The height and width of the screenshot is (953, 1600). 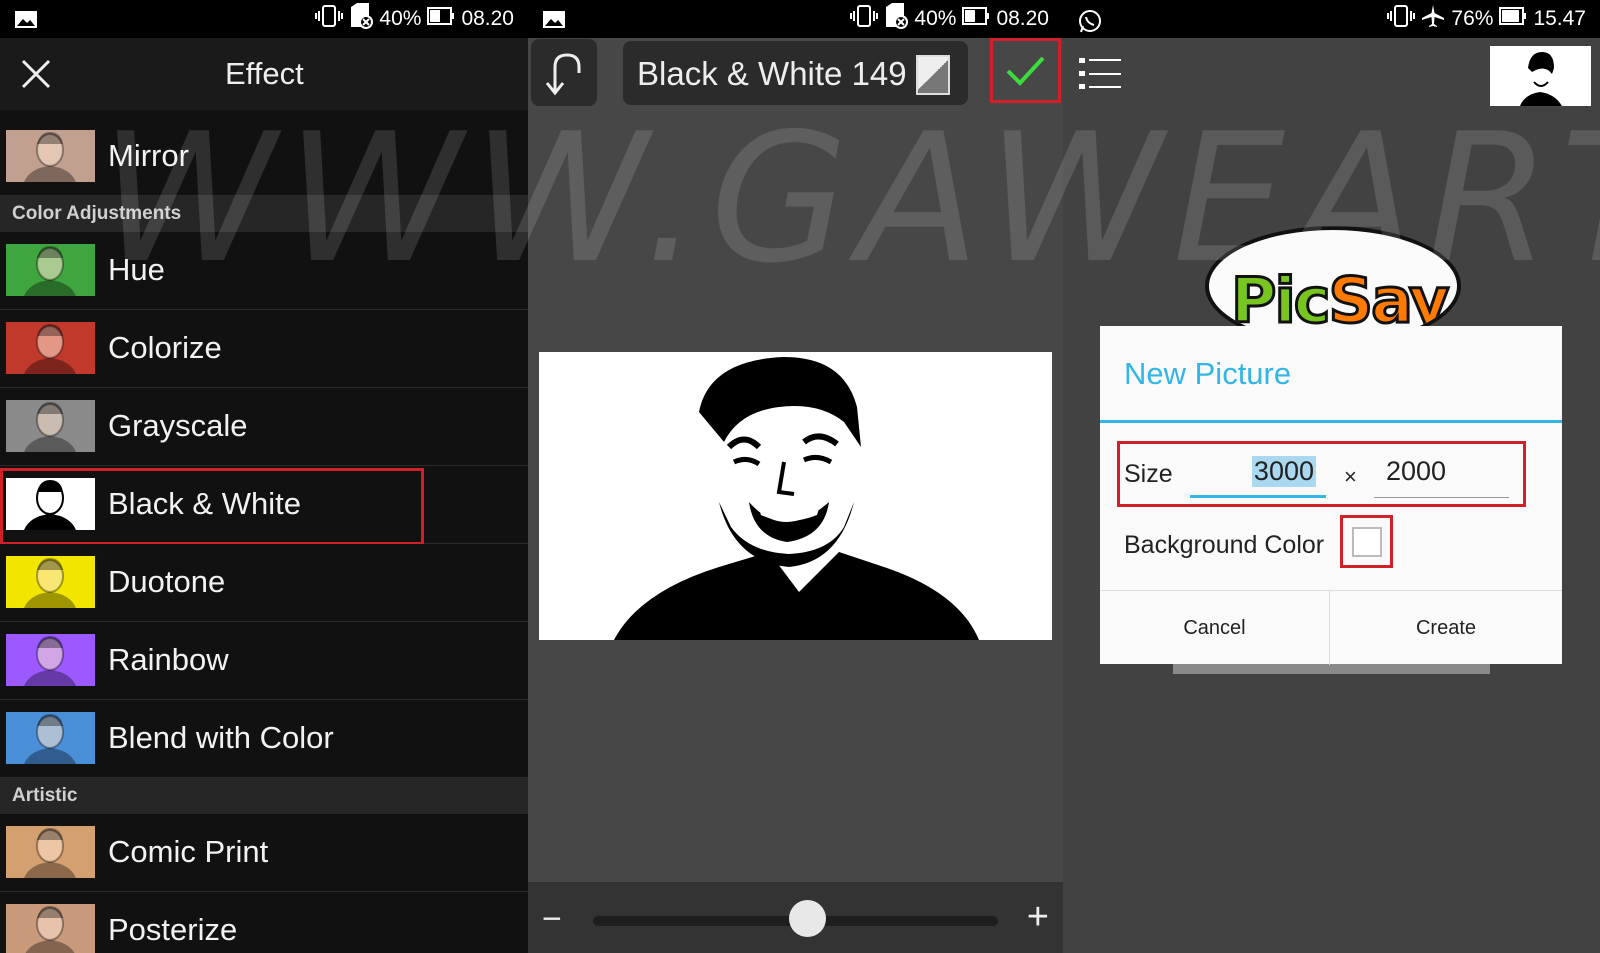 What do you see at coordinates (173, 929) in the screenshot?
I see `effect-label: Posterize` at bounding box center [173, 929].